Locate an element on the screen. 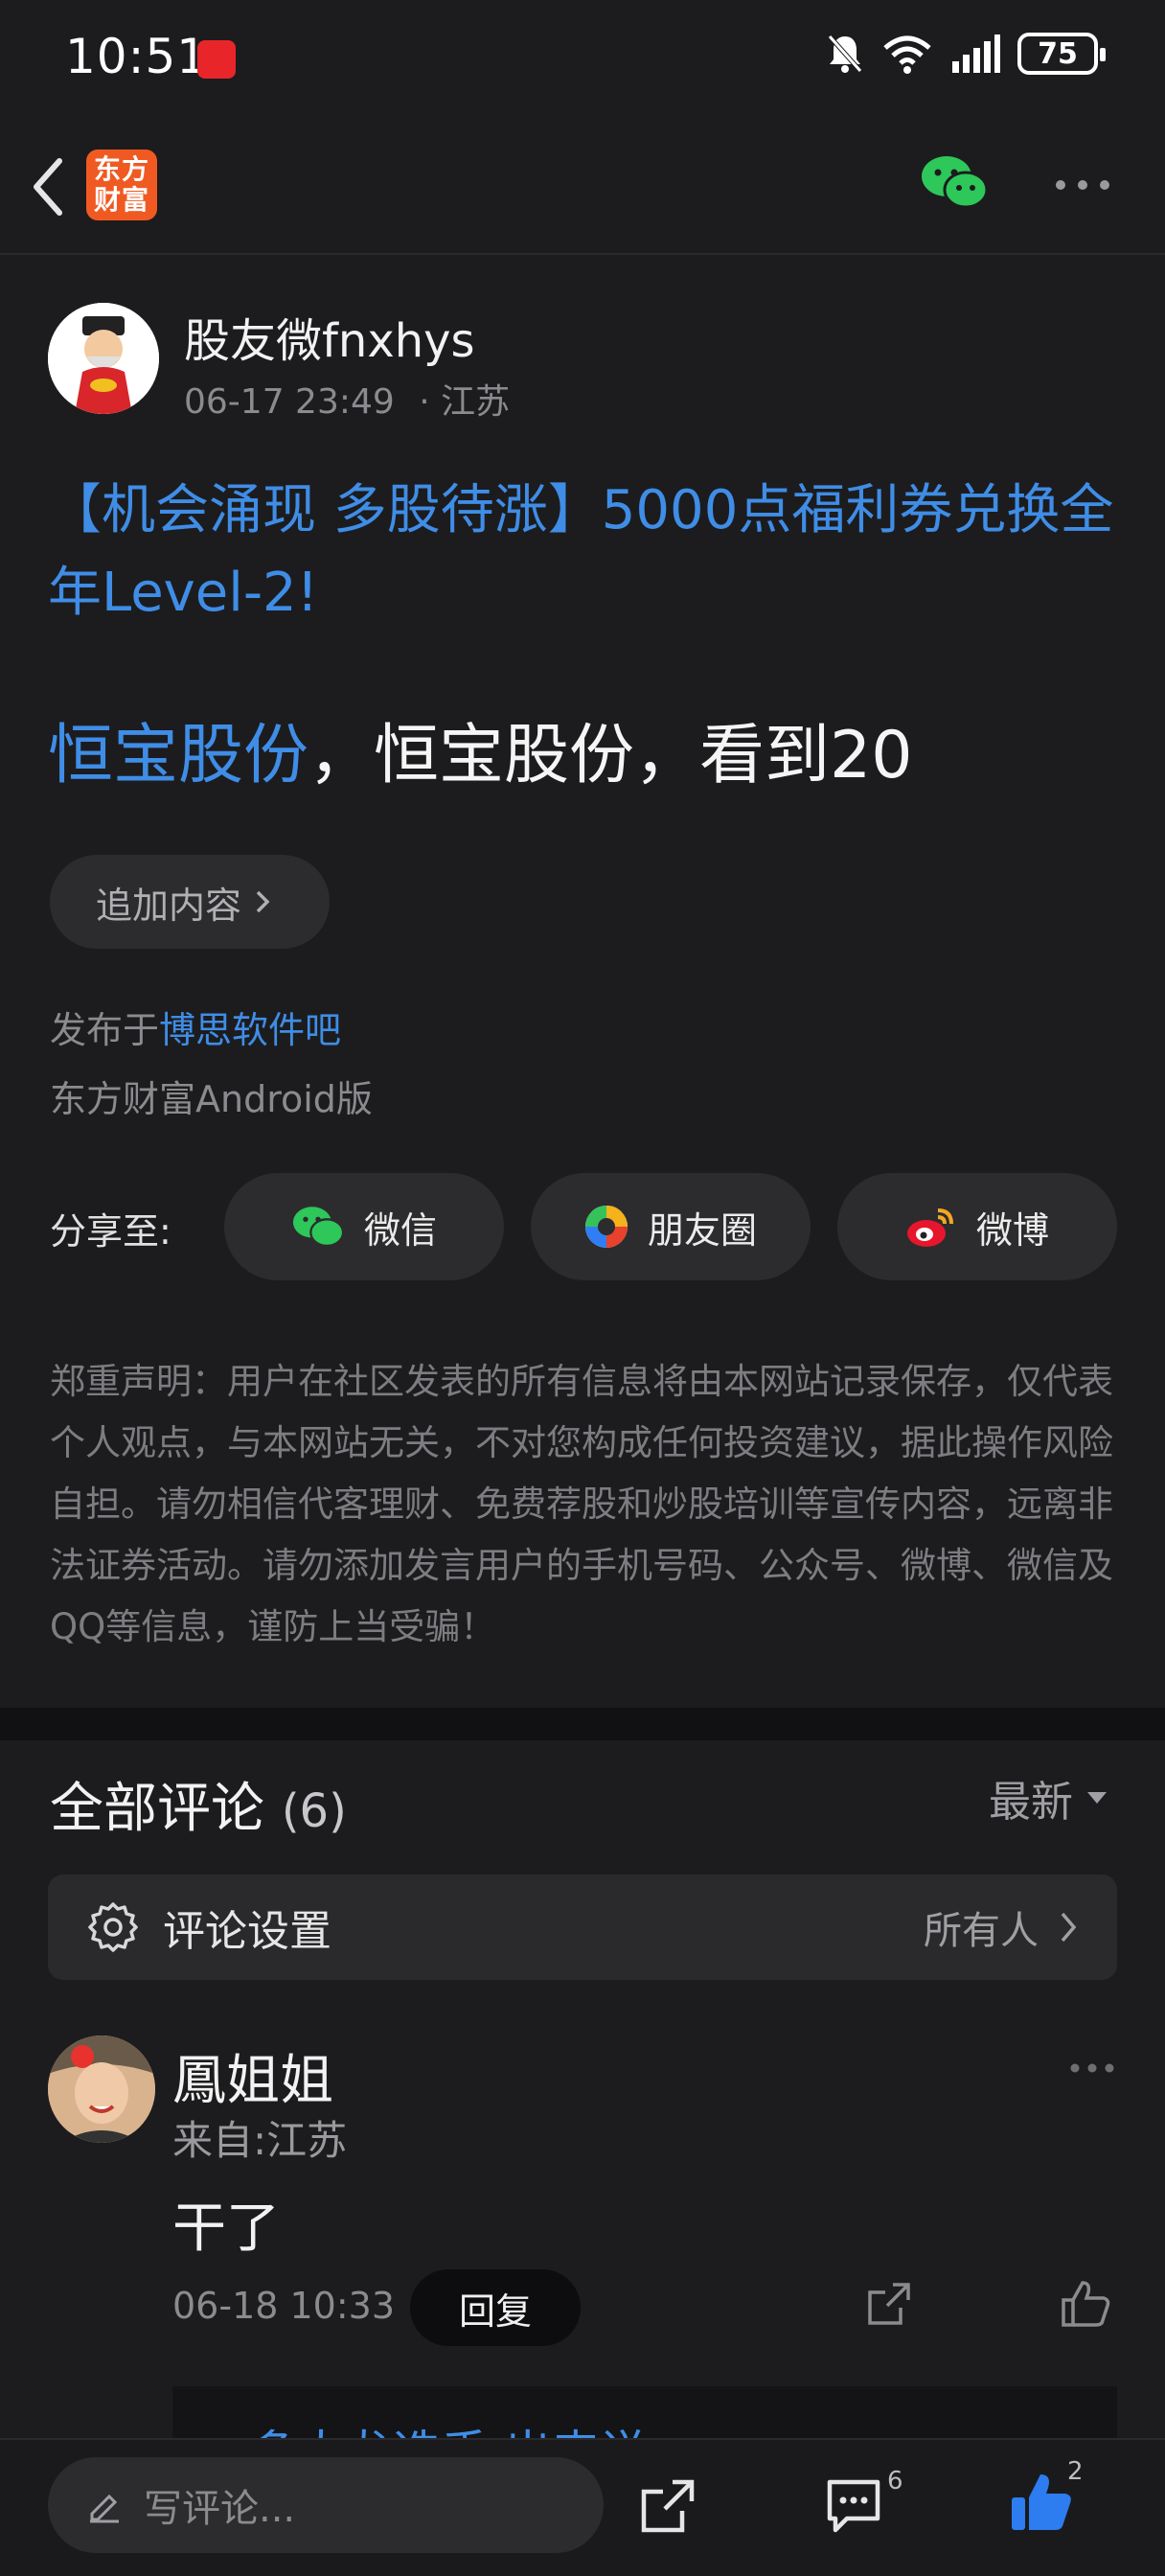 This screenshot has width=1165, height=2576. comment-time: 06-18 10:33 is located at coordinates (284, 2306).